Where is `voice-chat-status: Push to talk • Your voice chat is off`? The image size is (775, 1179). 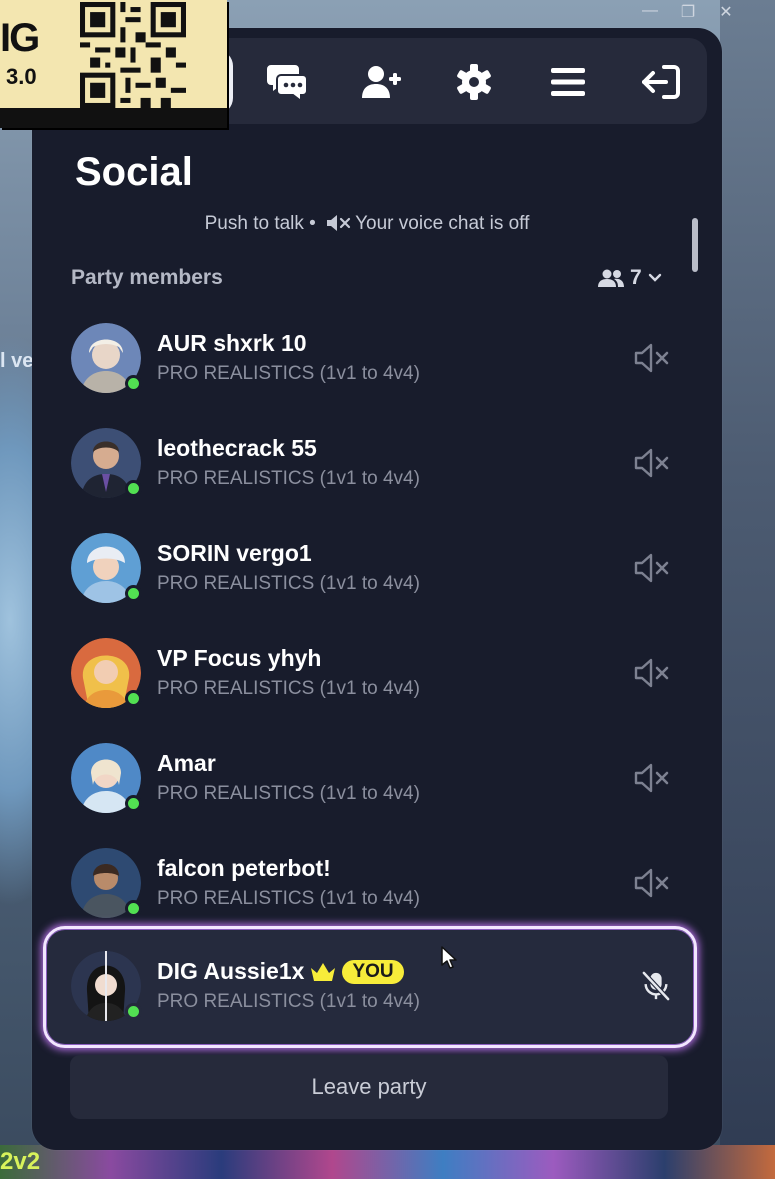
voice-chat-status: Push to talk • Your voice chat is off is located at coordinates (367, 224).